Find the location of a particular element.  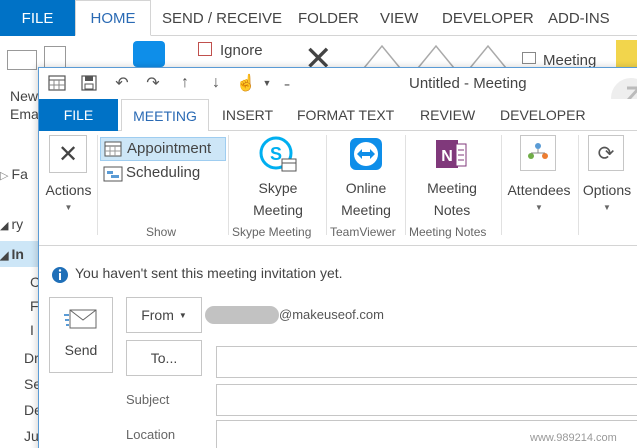

undo-icon: ↶ is located at coordinates (122, 83).